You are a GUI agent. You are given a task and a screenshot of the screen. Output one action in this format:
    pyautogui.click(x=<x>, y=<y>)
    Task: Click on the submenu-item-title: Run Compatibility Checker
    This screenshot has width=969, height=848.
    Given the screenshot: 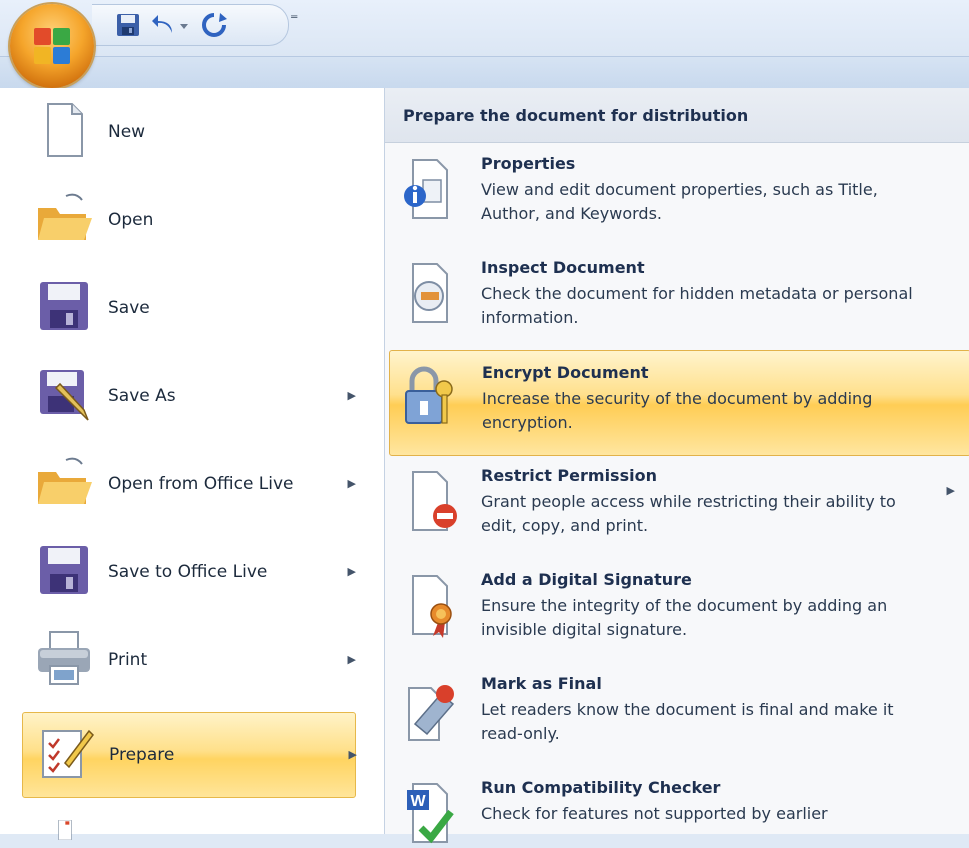 What is the action you would take?
    pyautogui.click(x=601, y=787)
    